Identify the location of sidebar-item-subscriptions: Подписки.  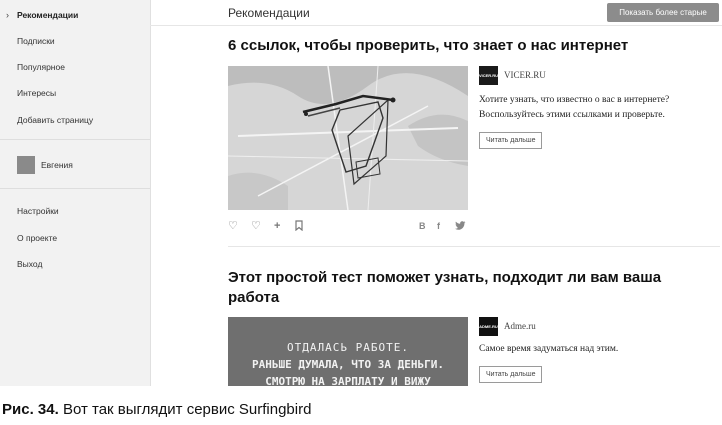
(36, 41).